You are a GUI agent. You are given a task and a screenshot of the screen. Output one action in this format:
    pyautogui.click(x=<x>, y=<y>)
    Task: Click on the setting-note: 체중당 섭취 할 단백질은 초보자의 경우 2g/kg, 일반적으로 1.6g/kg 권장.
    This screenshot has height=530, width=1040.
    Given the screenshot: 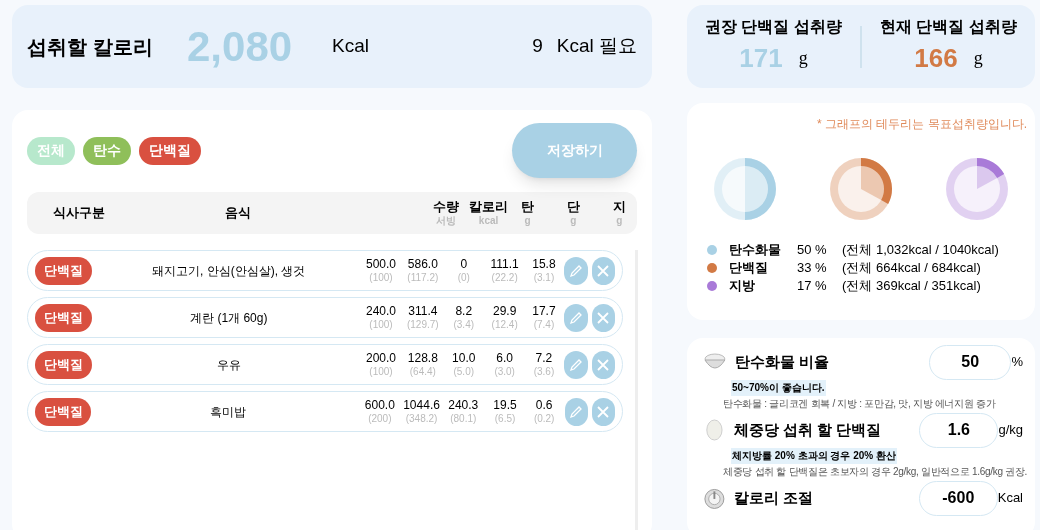 What is the action you would take?
    pyautogui.click(x=875, y=472)
    